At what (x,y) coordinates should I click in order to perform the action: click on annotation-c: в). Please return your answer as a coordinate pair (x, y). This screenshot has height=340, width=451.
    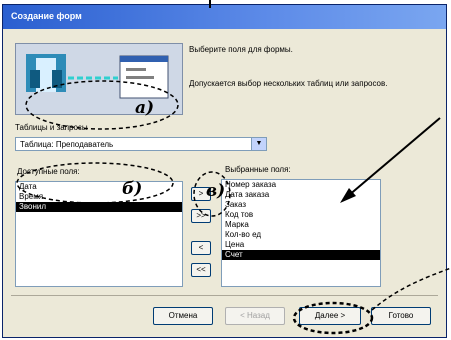
    Looking at the image, I should click on (215, 191).